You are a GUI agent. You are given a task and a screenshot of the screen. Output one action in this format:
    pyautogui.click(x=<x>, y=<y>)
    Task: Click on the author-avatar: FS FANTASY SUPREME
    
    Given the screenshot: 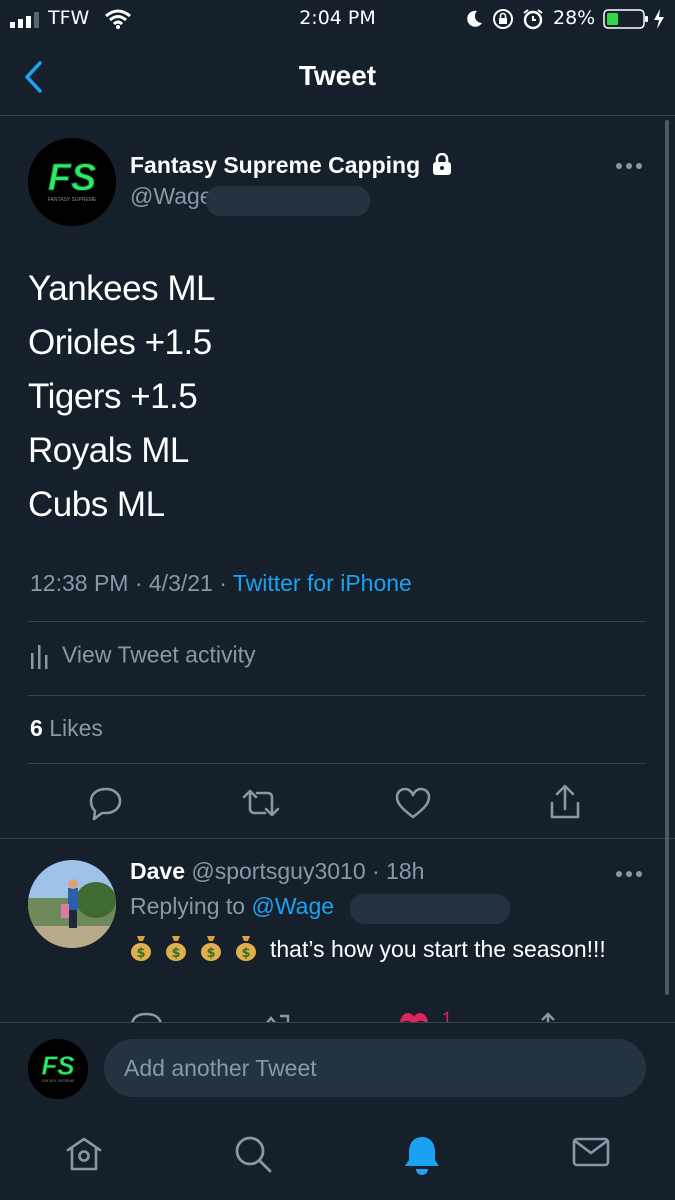 What is the action you would take?
    pyautogui.click(x=72, y=182)
    